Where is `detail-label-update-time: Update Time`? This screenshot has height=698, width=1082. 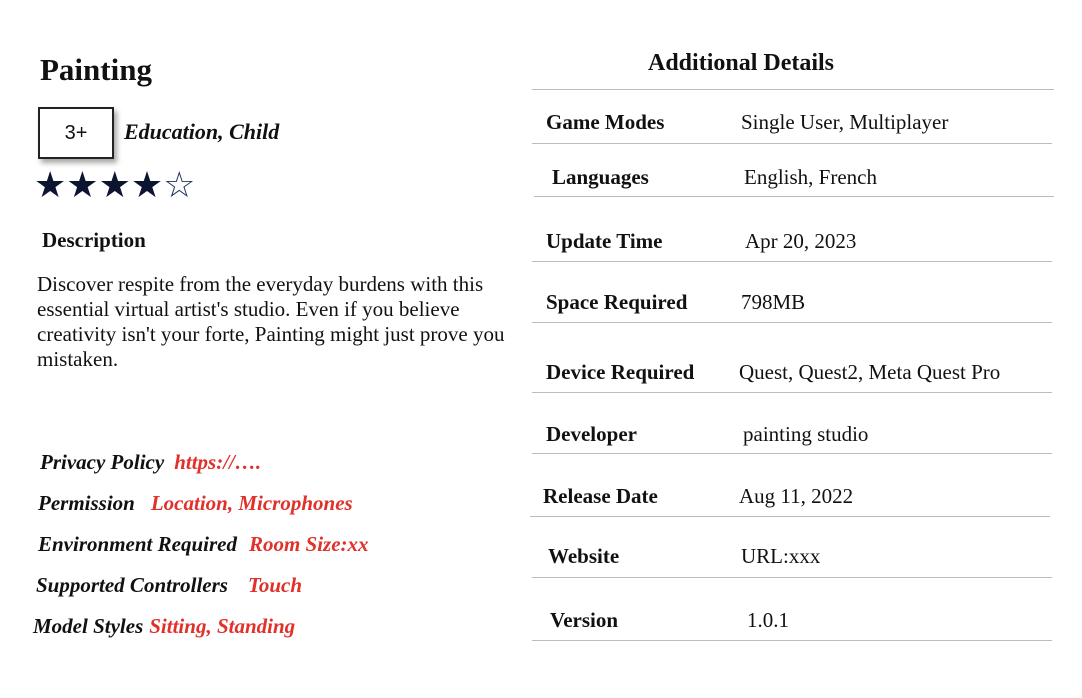 detail-label-update-time: Update Time is located at coordinates (604, 241).